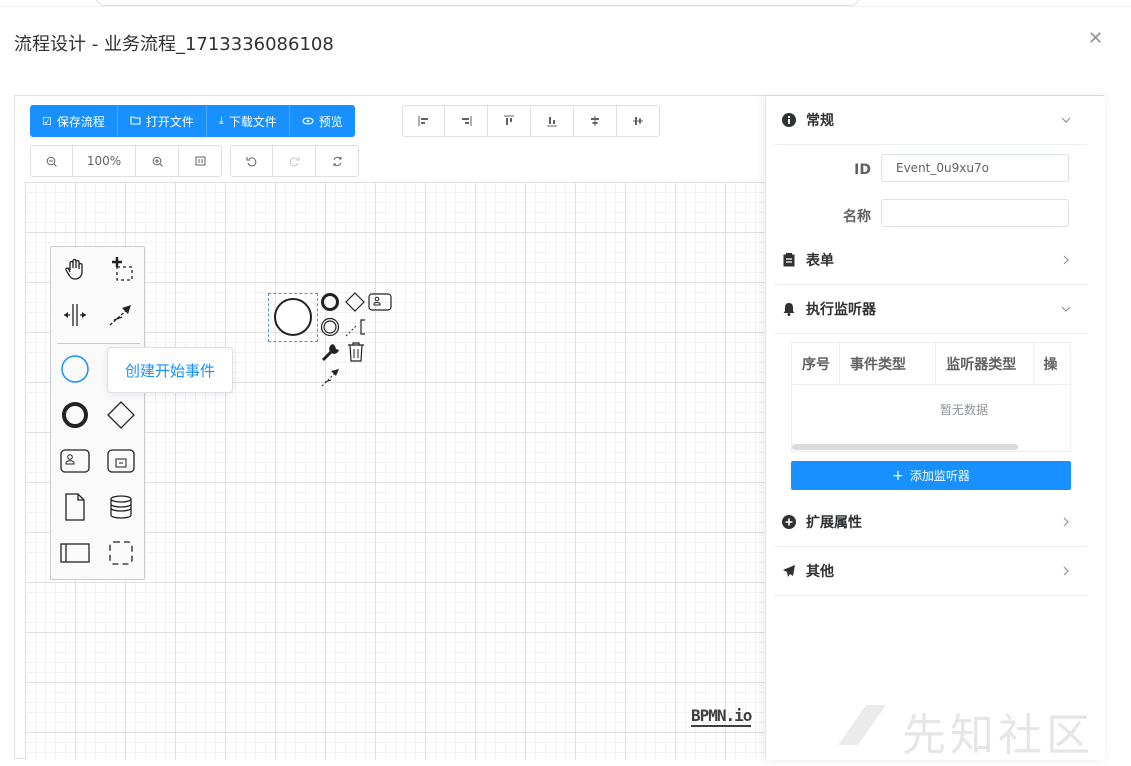  Describe the element at coordinates (789, 571) in the screenshot. I see `send-icon` at that location.